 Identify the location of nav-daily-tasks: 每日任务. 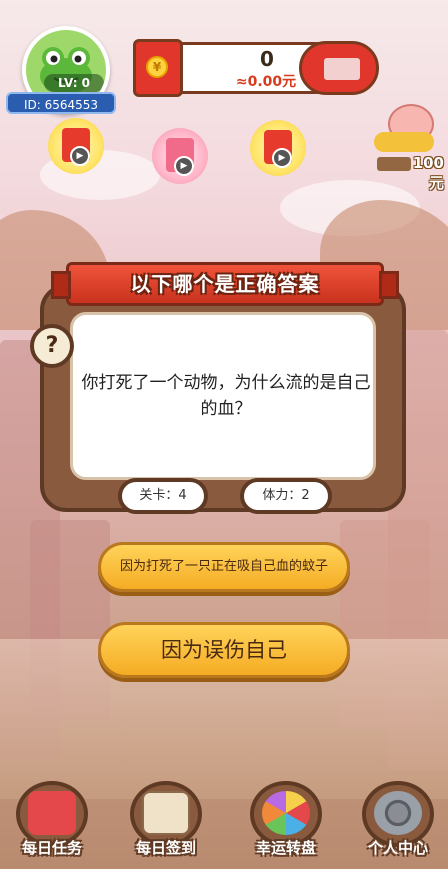
(52, 825).